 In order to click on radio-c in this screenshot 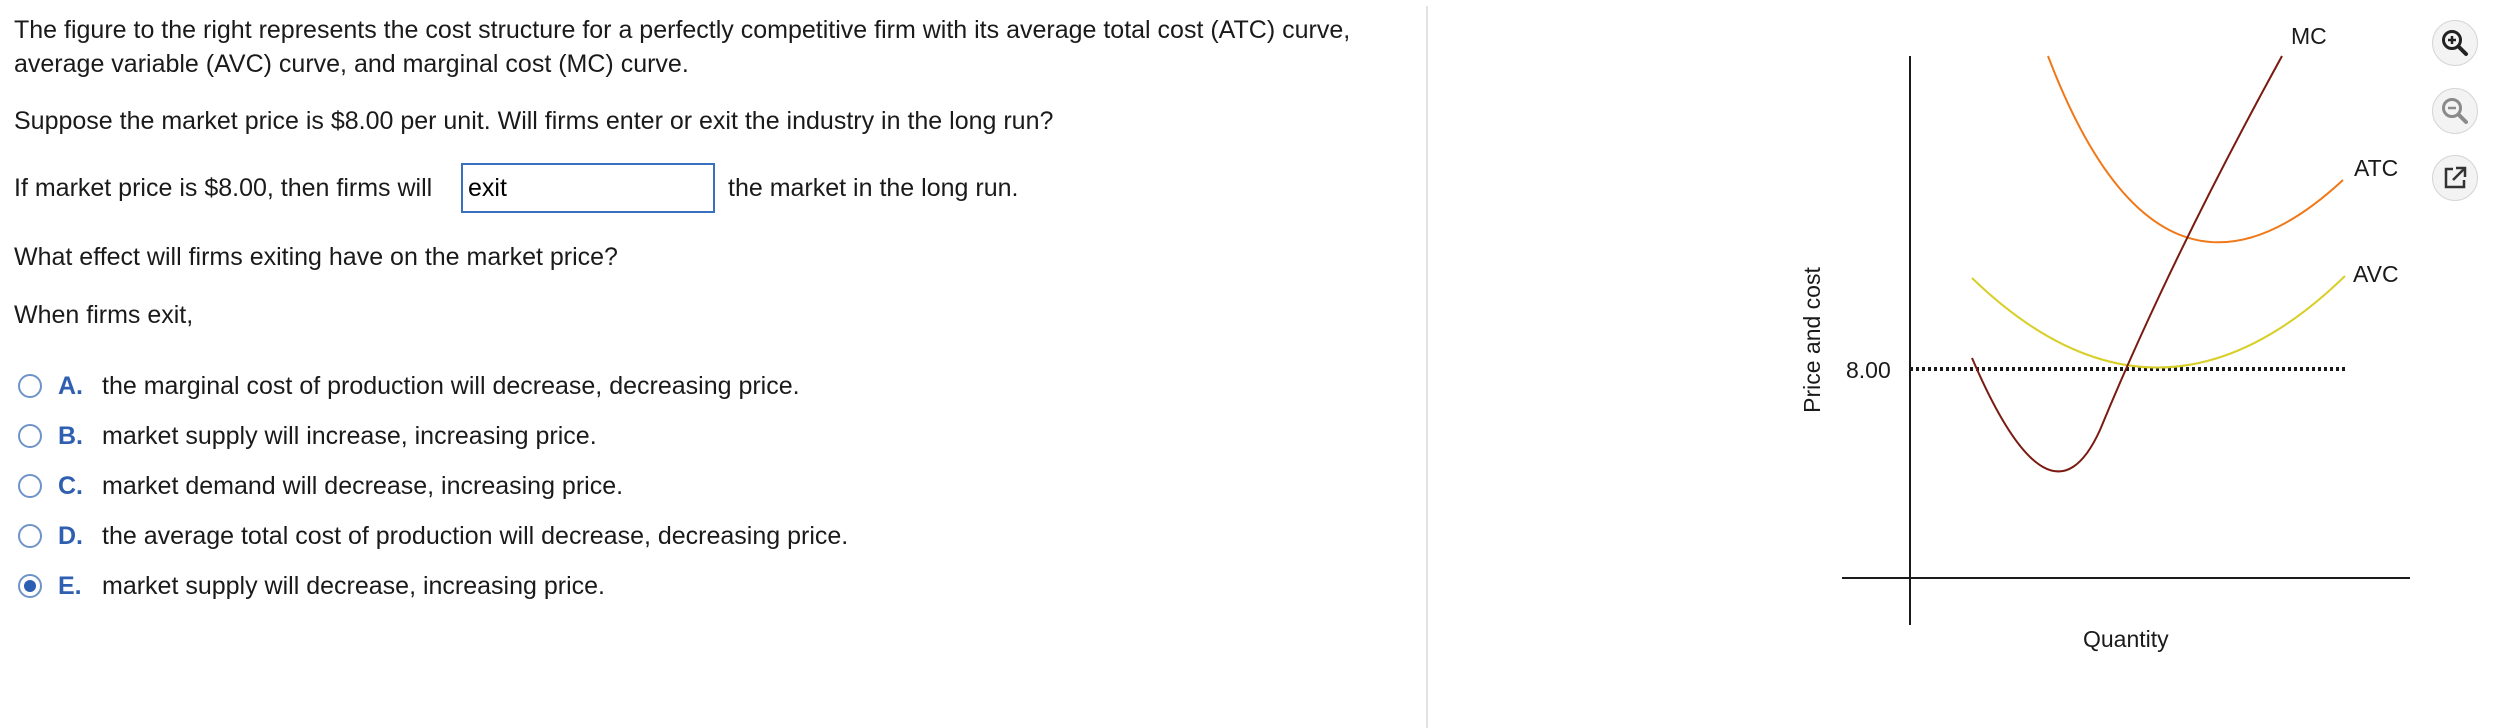, I will do `click(30, 486)`.